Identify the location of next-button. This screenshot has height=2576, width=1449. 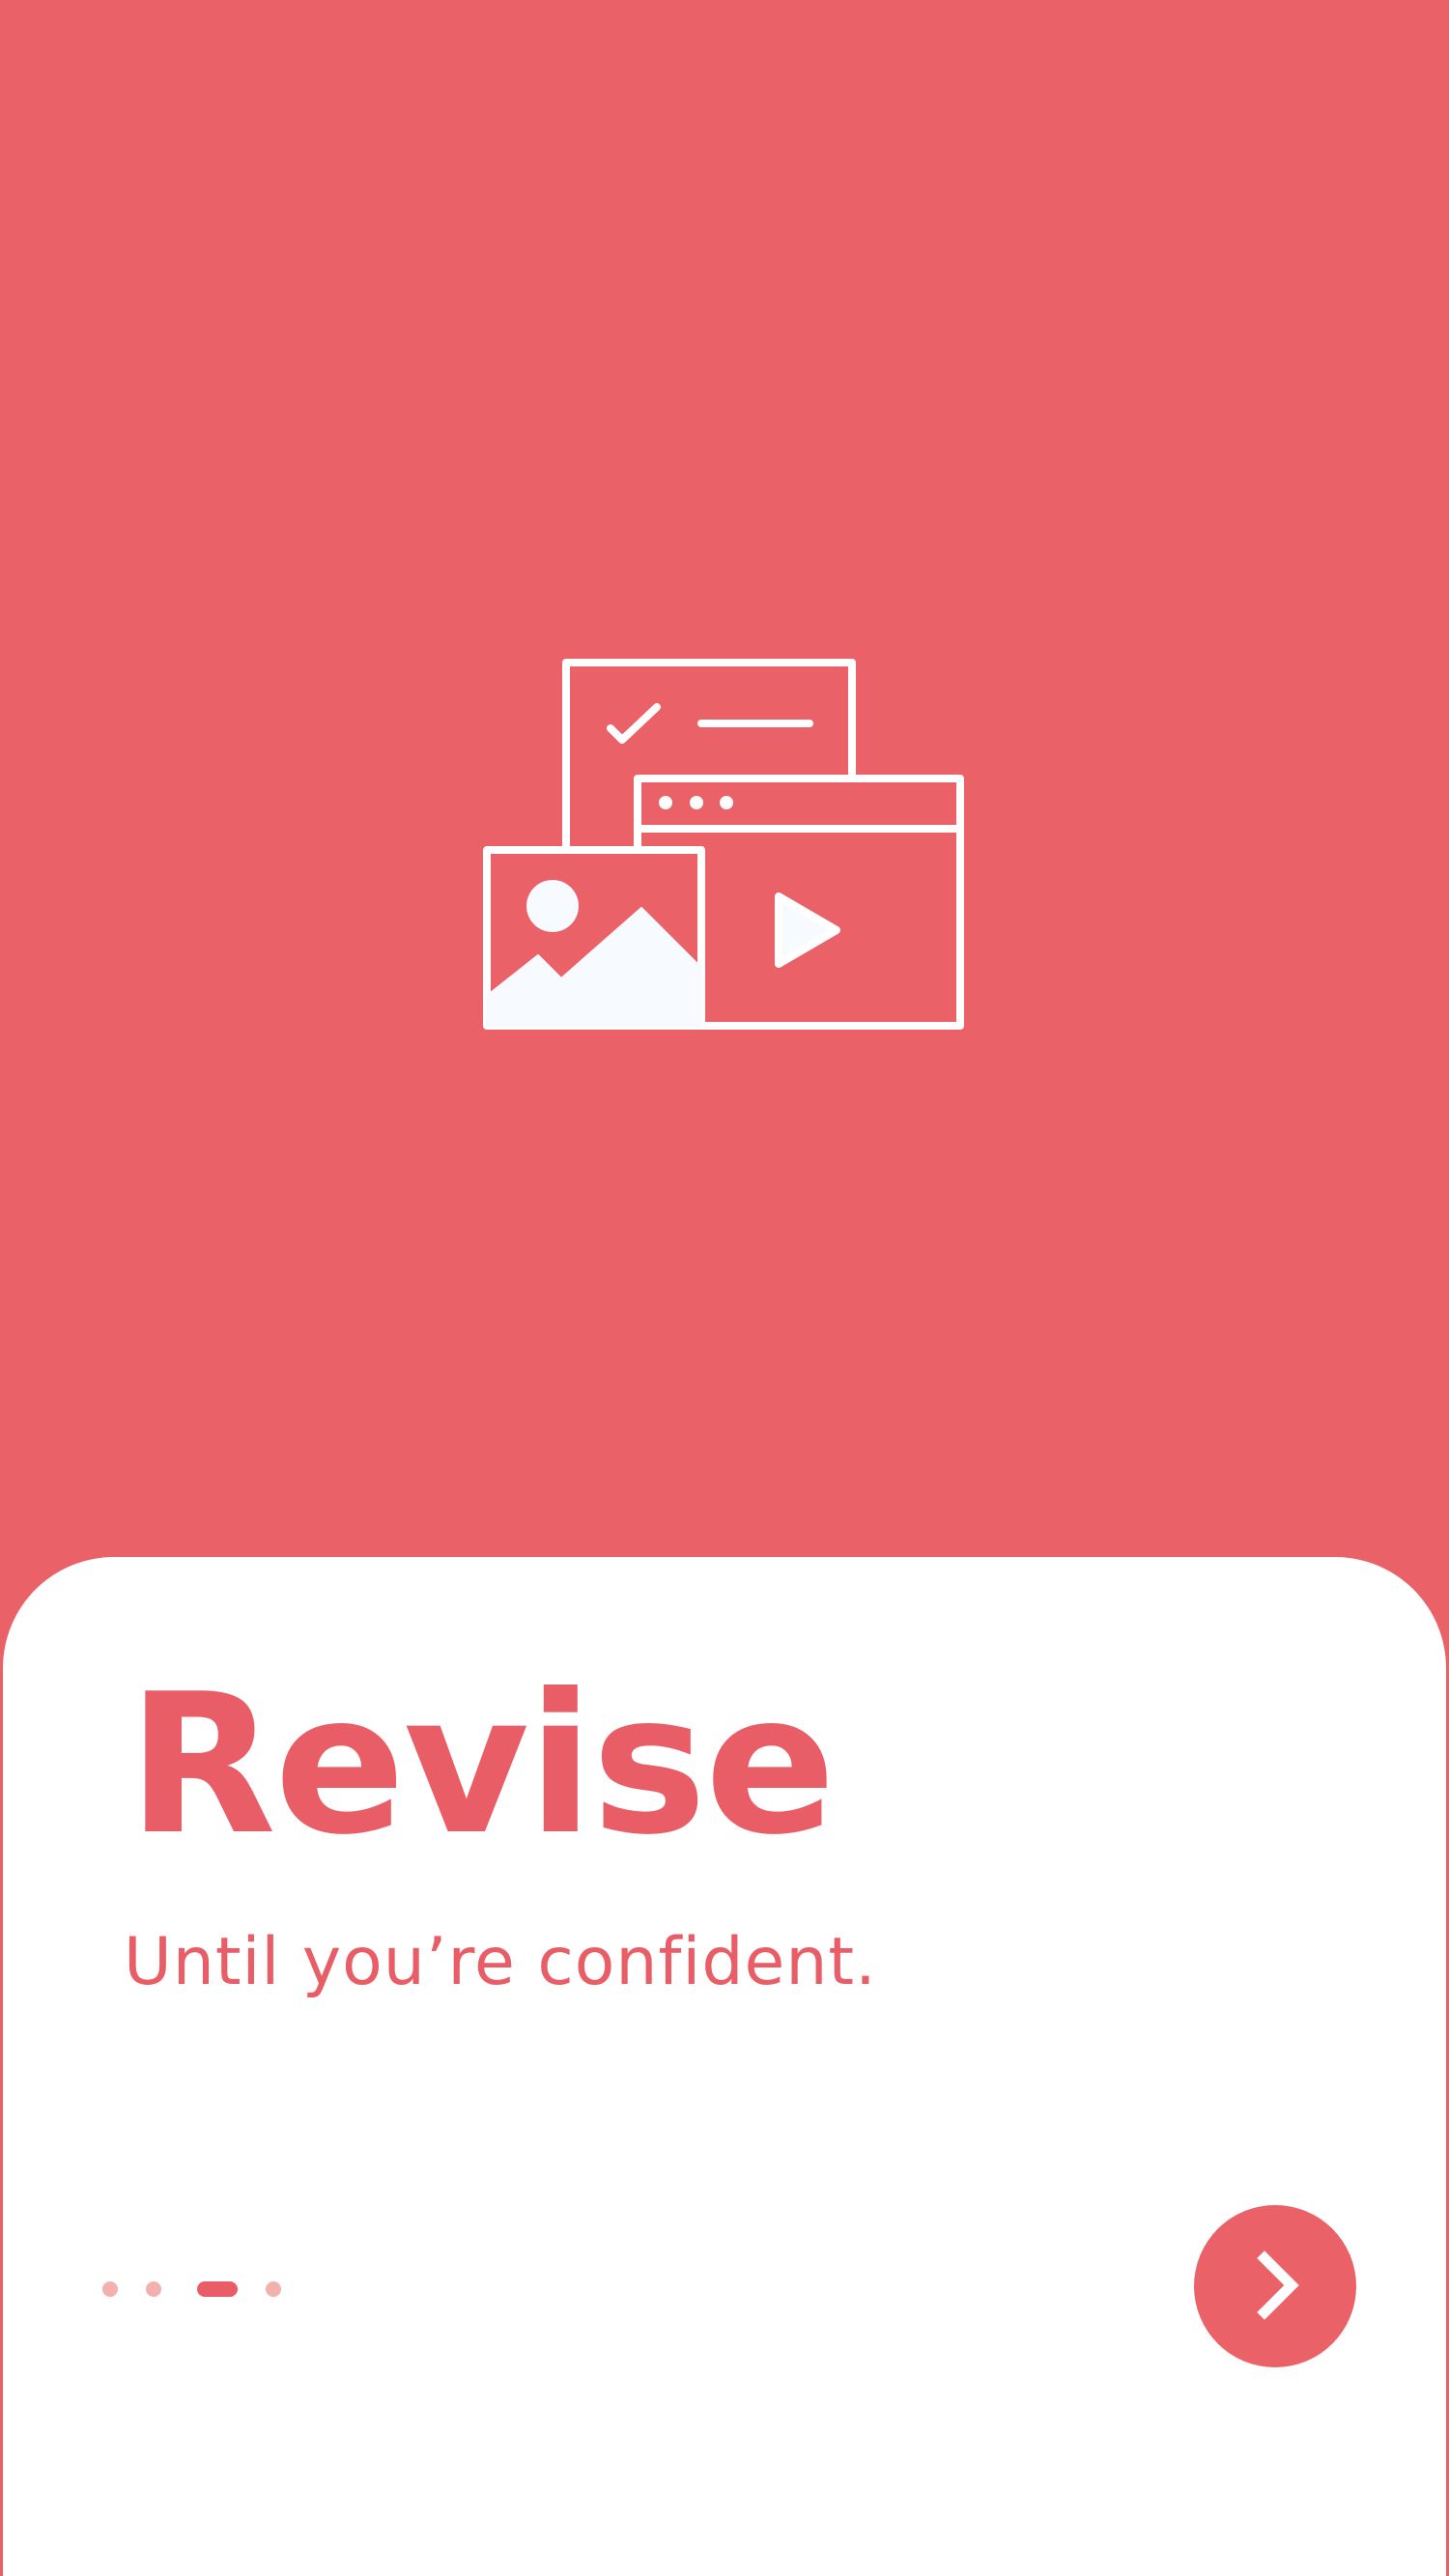
(1275, 2286).